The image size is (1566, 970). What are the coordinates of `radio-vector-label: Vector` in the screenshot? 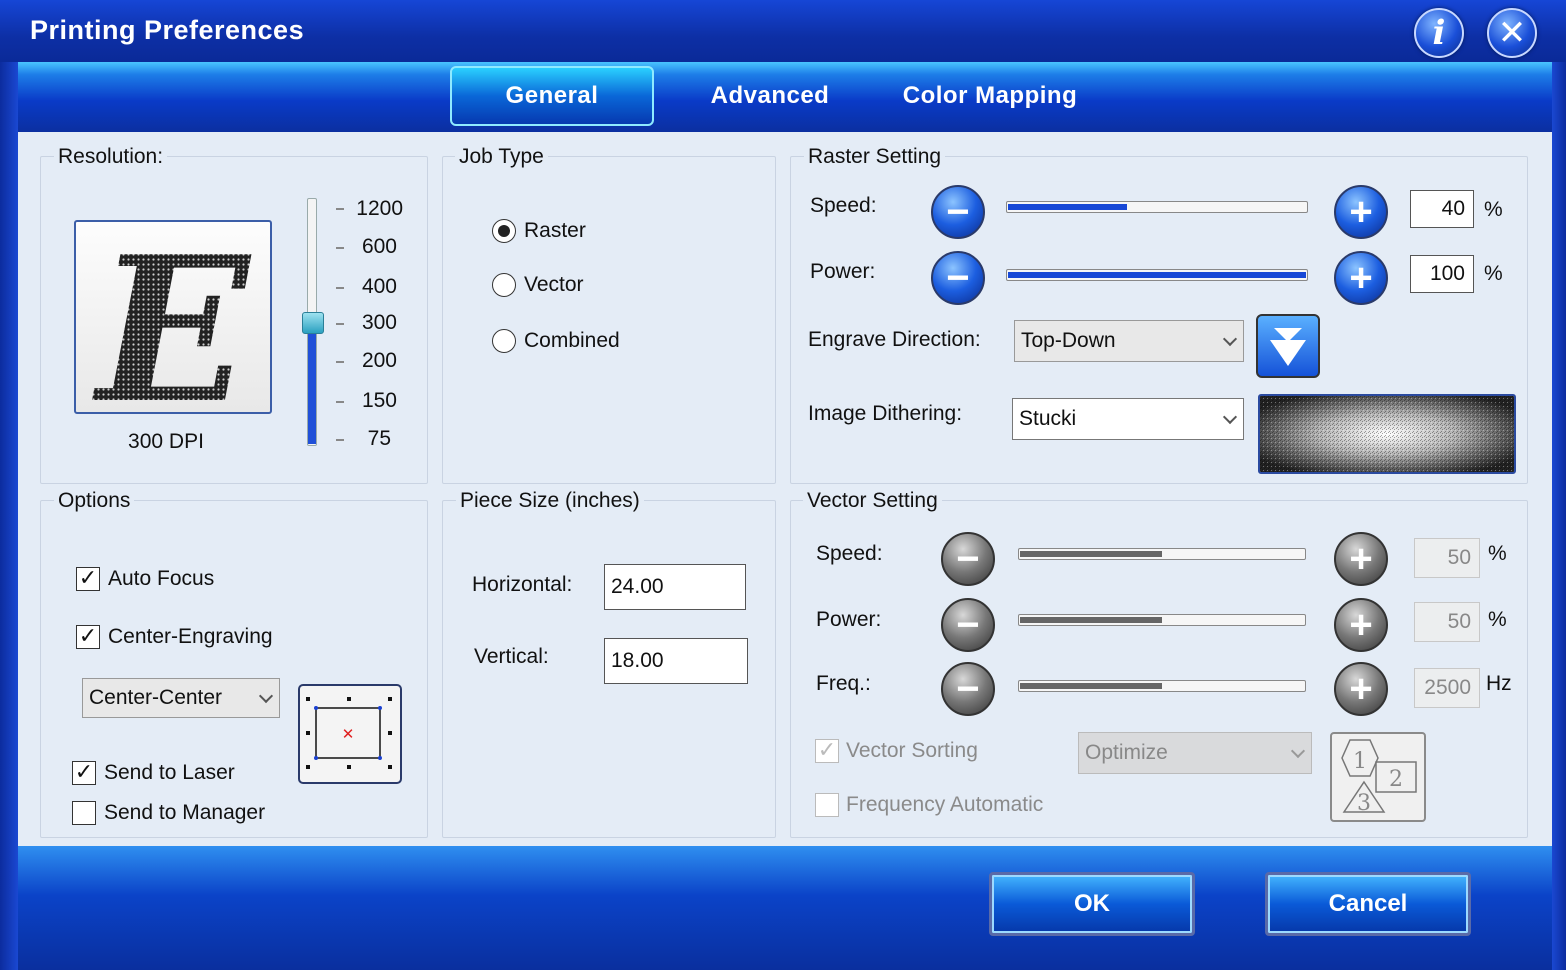 It's located at (554, 285).